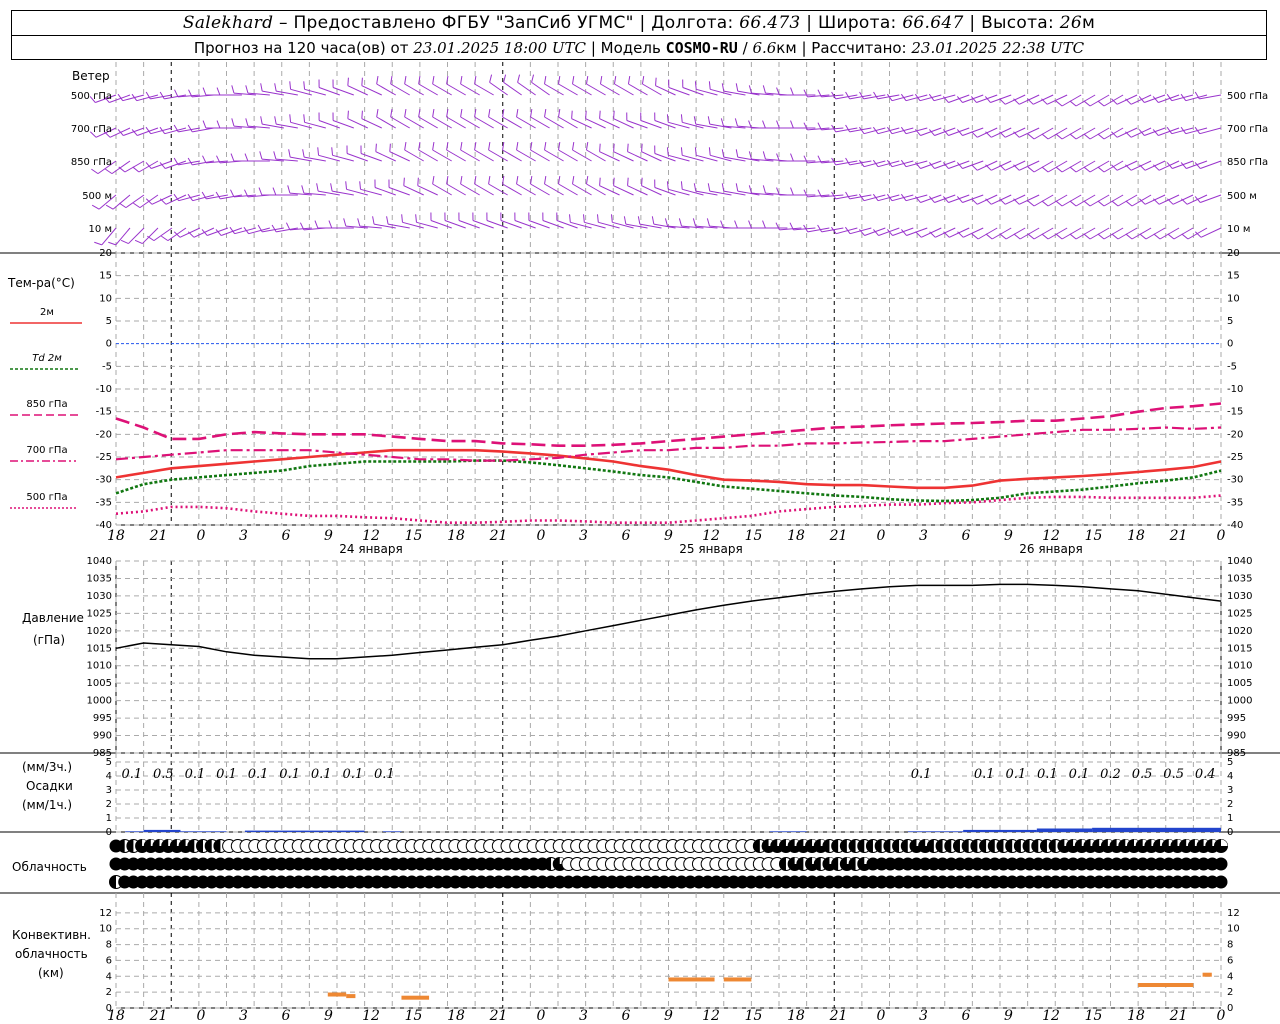 The width and height of the screenshot is (1280, 1024). What do you see at coordinates (655, 160) in the screenshot?
I see `wind-barbs-panel` at bounding box center [655, 160].